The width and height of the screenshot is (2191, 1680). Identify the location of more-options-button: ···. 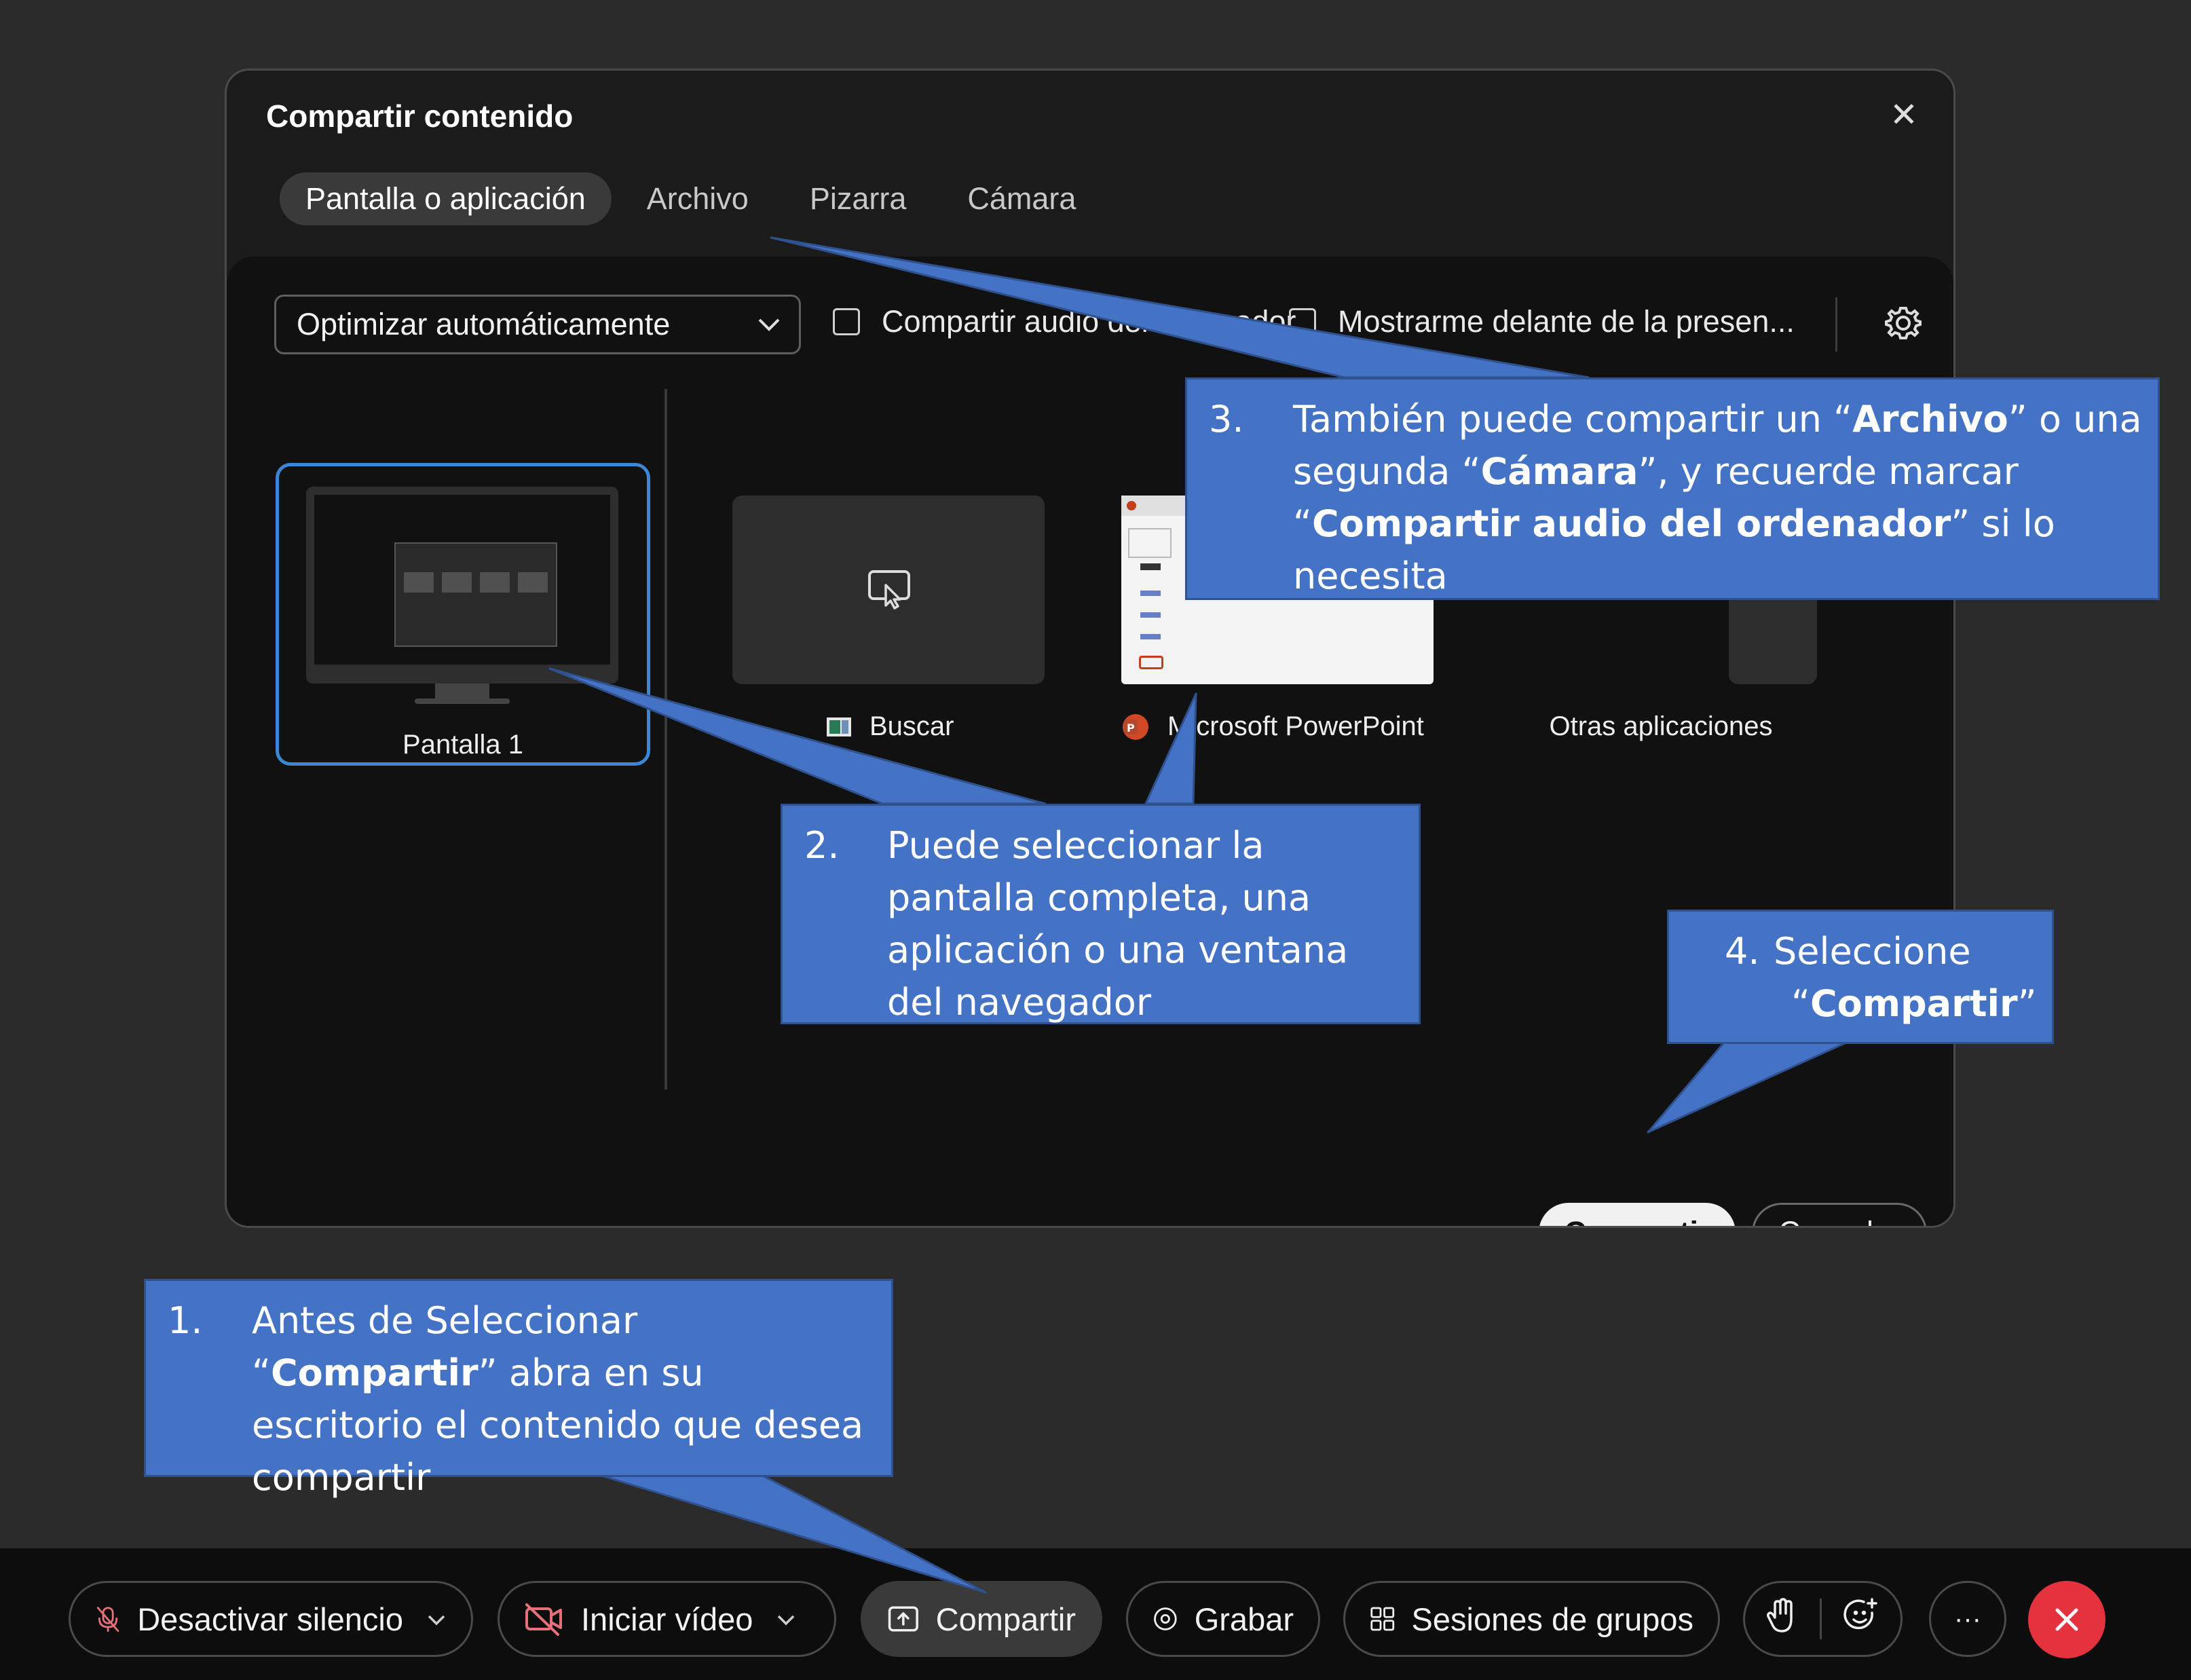
(1967, 1619).